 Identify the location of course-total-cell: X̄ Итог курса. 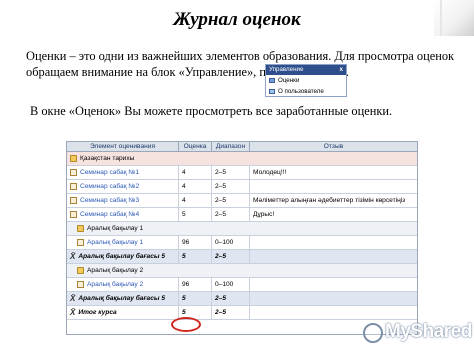
(123, 312).